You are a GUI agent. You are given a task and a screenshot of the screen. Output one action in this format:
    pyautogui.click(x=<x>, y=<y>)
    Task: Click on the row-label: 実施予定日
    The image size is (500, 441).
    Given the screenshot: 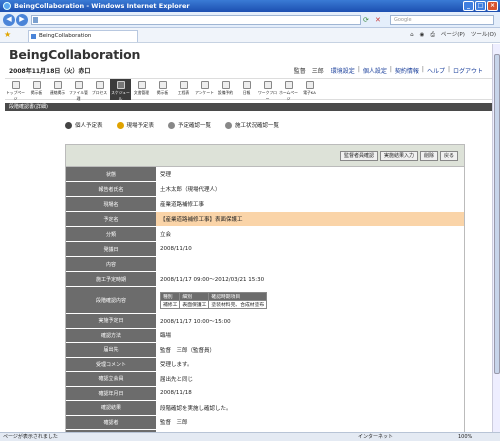 What is the action you would take?
    pyautogui.click(x=111, y=321)
    